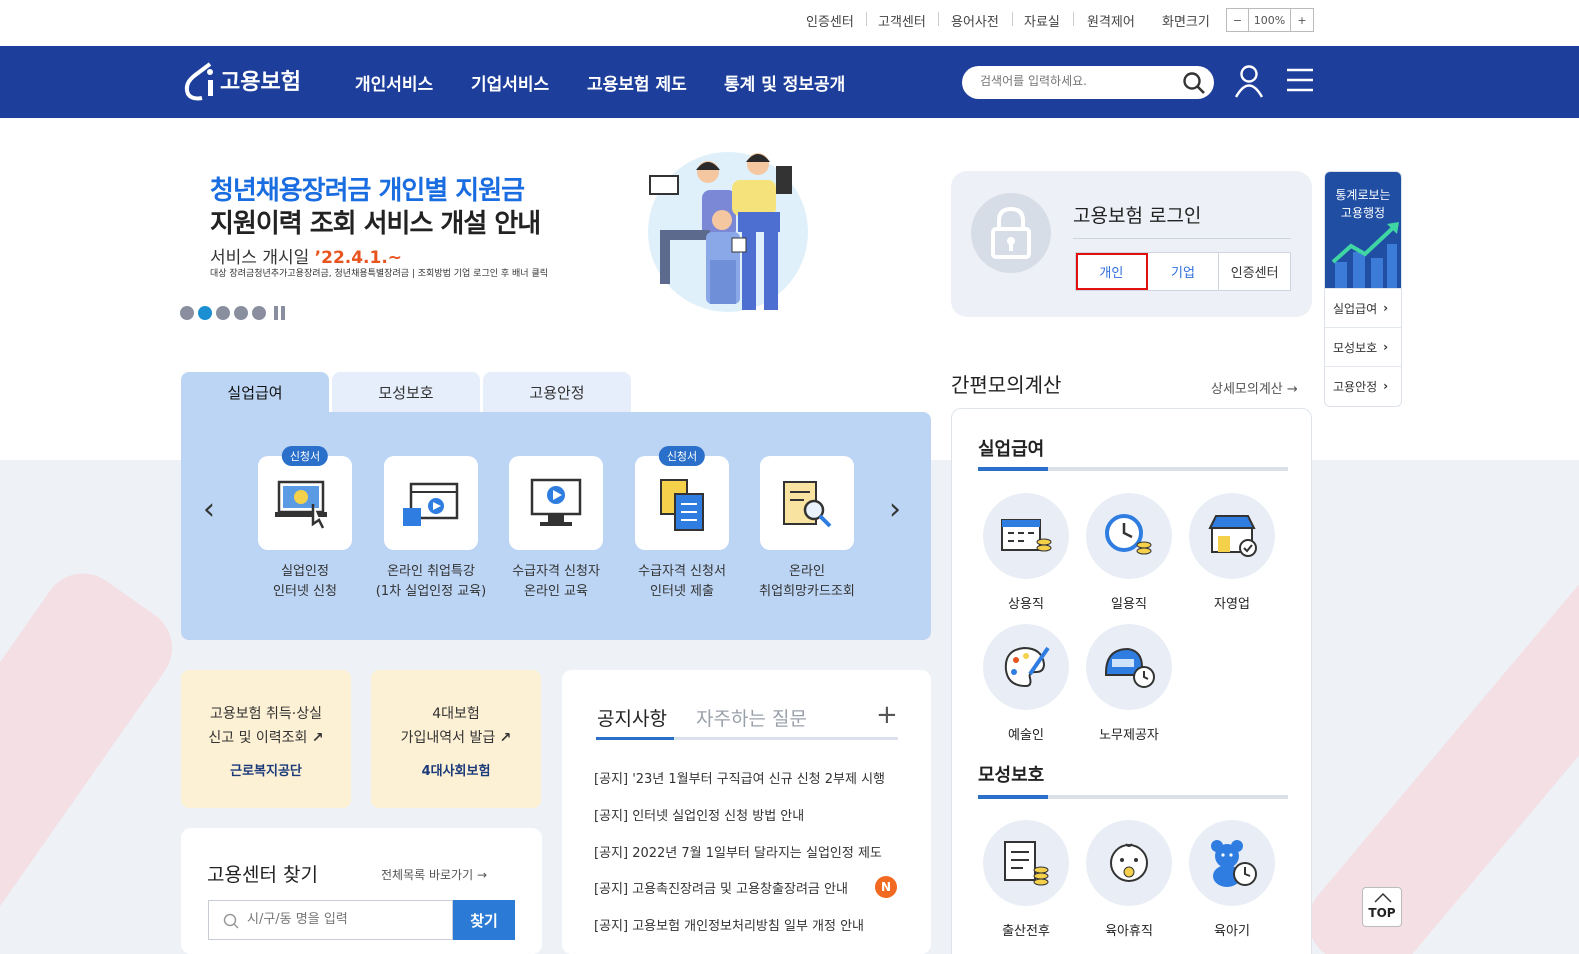 The height and width of the screenshot is (954, 1579). I want to click on clock-coins-icon, so click(1128, 534).